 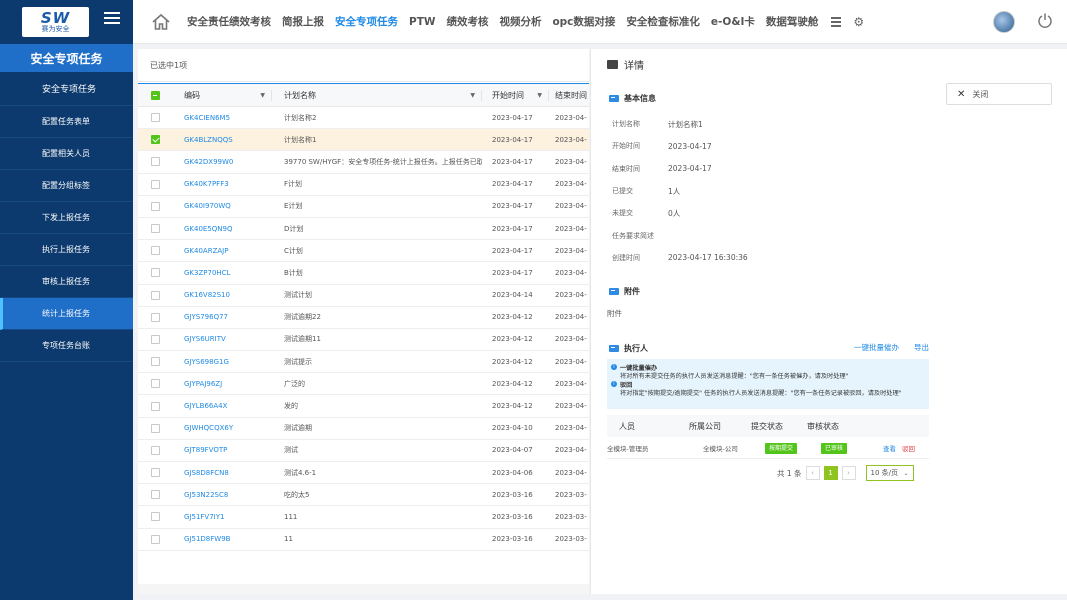 What do you see at coordinates (363, 296) in the screenshot?
I see `table-row: GK16V82S10 测试计划 2023-04-14 2023-04-` at bounding box center [363, 296].